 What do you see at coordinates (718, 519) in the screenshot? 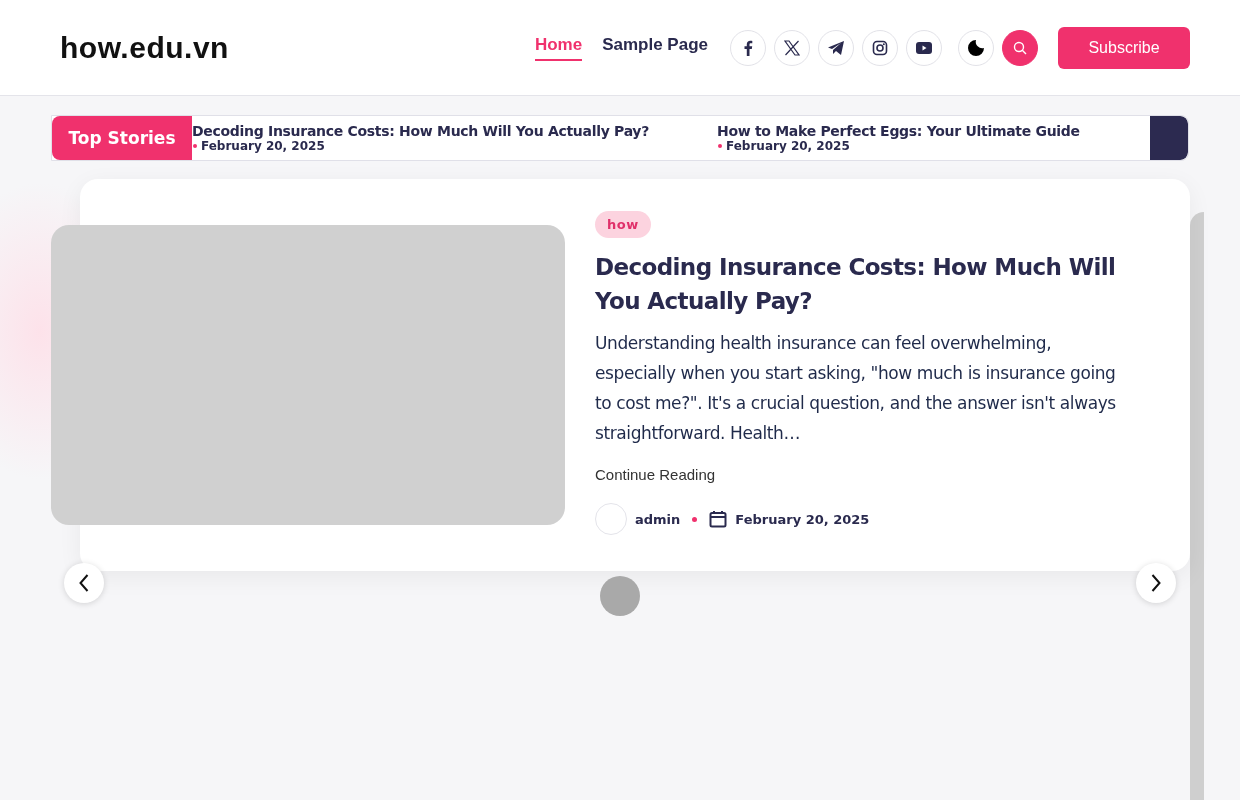
I see `calendar-icon` at bounding box center [718, 519].